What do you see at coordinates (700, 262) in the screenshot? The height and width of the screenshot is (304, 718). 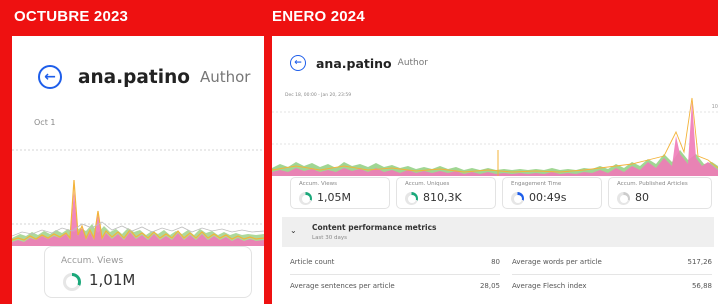 I see `metric-value: 517,26` at bounding box center [700, 262].